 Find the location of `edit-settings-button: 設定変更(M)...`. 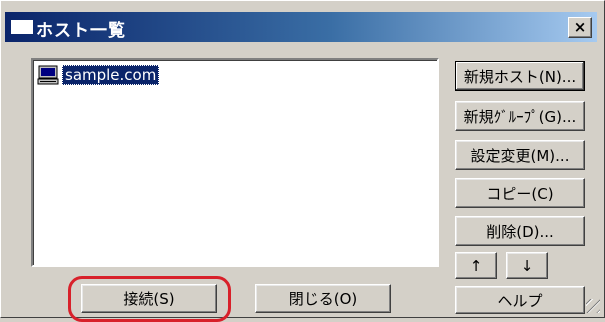

edit-settings-button: 設定変更(M)... is located at coordinates (520, 155).